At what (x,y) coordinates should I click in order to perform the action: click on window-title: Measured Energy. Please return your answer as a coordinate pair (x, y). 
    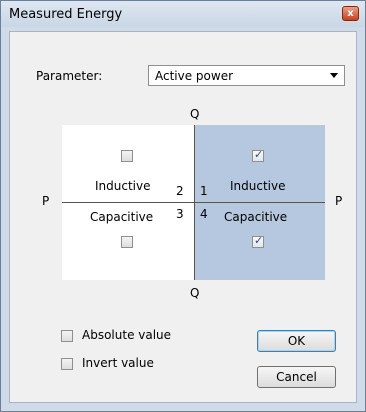
    Looking at the image, I should click on (66, 14).